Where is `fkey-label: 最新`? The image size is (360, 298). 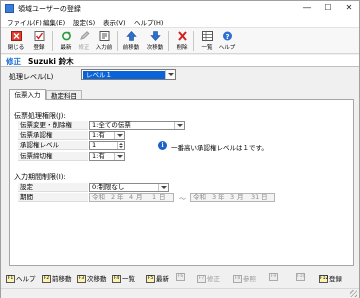
fkey-label: 最新 is located at coordinates (162, 279).